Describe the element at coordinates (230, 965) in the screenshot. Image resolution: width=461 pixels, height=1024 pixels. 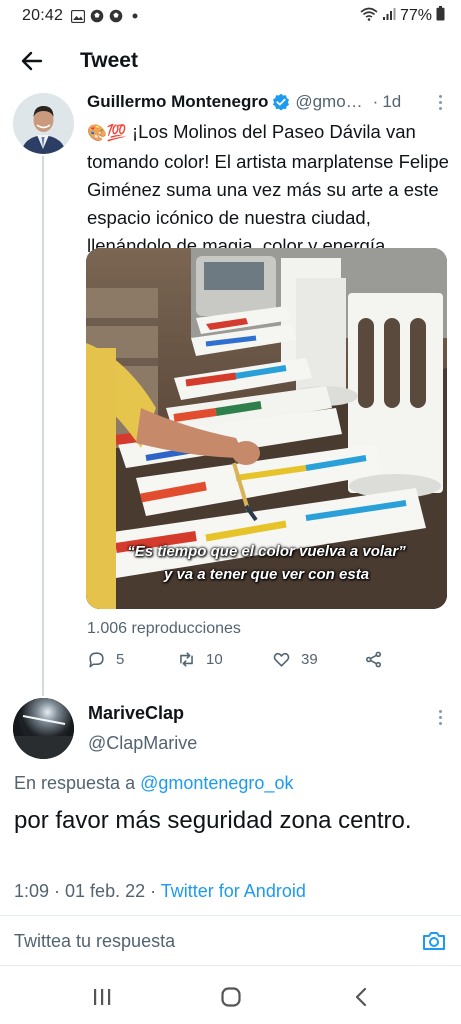
I see `composer-divider` at that location.